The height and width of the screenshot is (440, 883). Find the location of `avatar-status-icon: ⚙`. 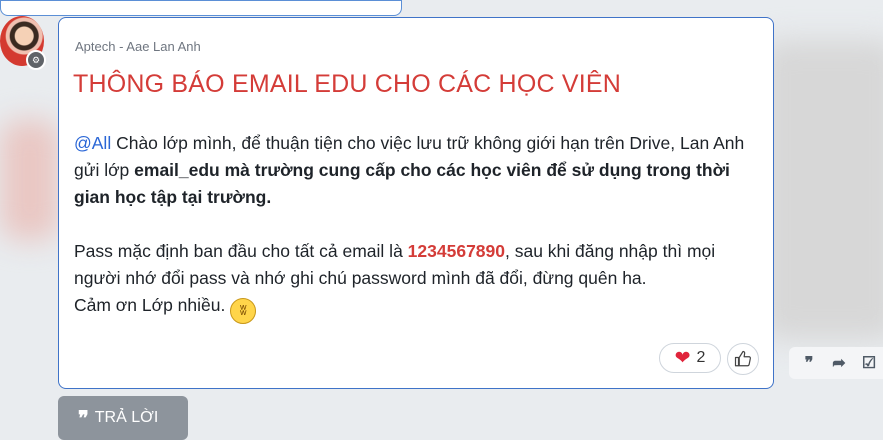

avatar-status-icon: ⚙ is located at coordinates (36, 60).